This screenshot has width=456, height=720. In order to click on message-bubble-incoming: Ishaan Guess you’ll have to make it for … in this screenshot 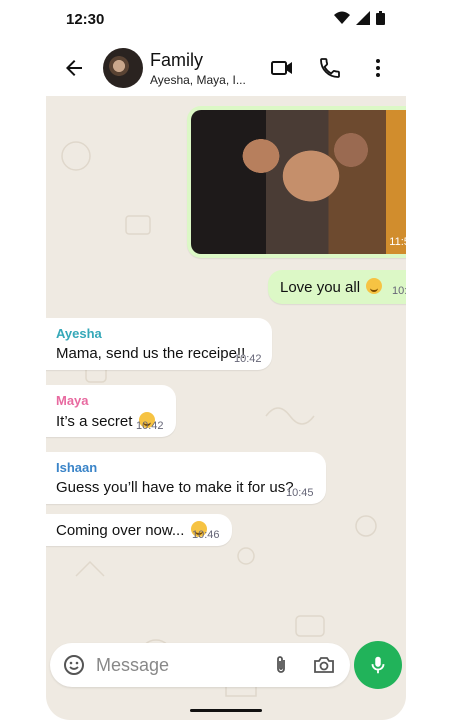, I will do `click(186, 478)`.